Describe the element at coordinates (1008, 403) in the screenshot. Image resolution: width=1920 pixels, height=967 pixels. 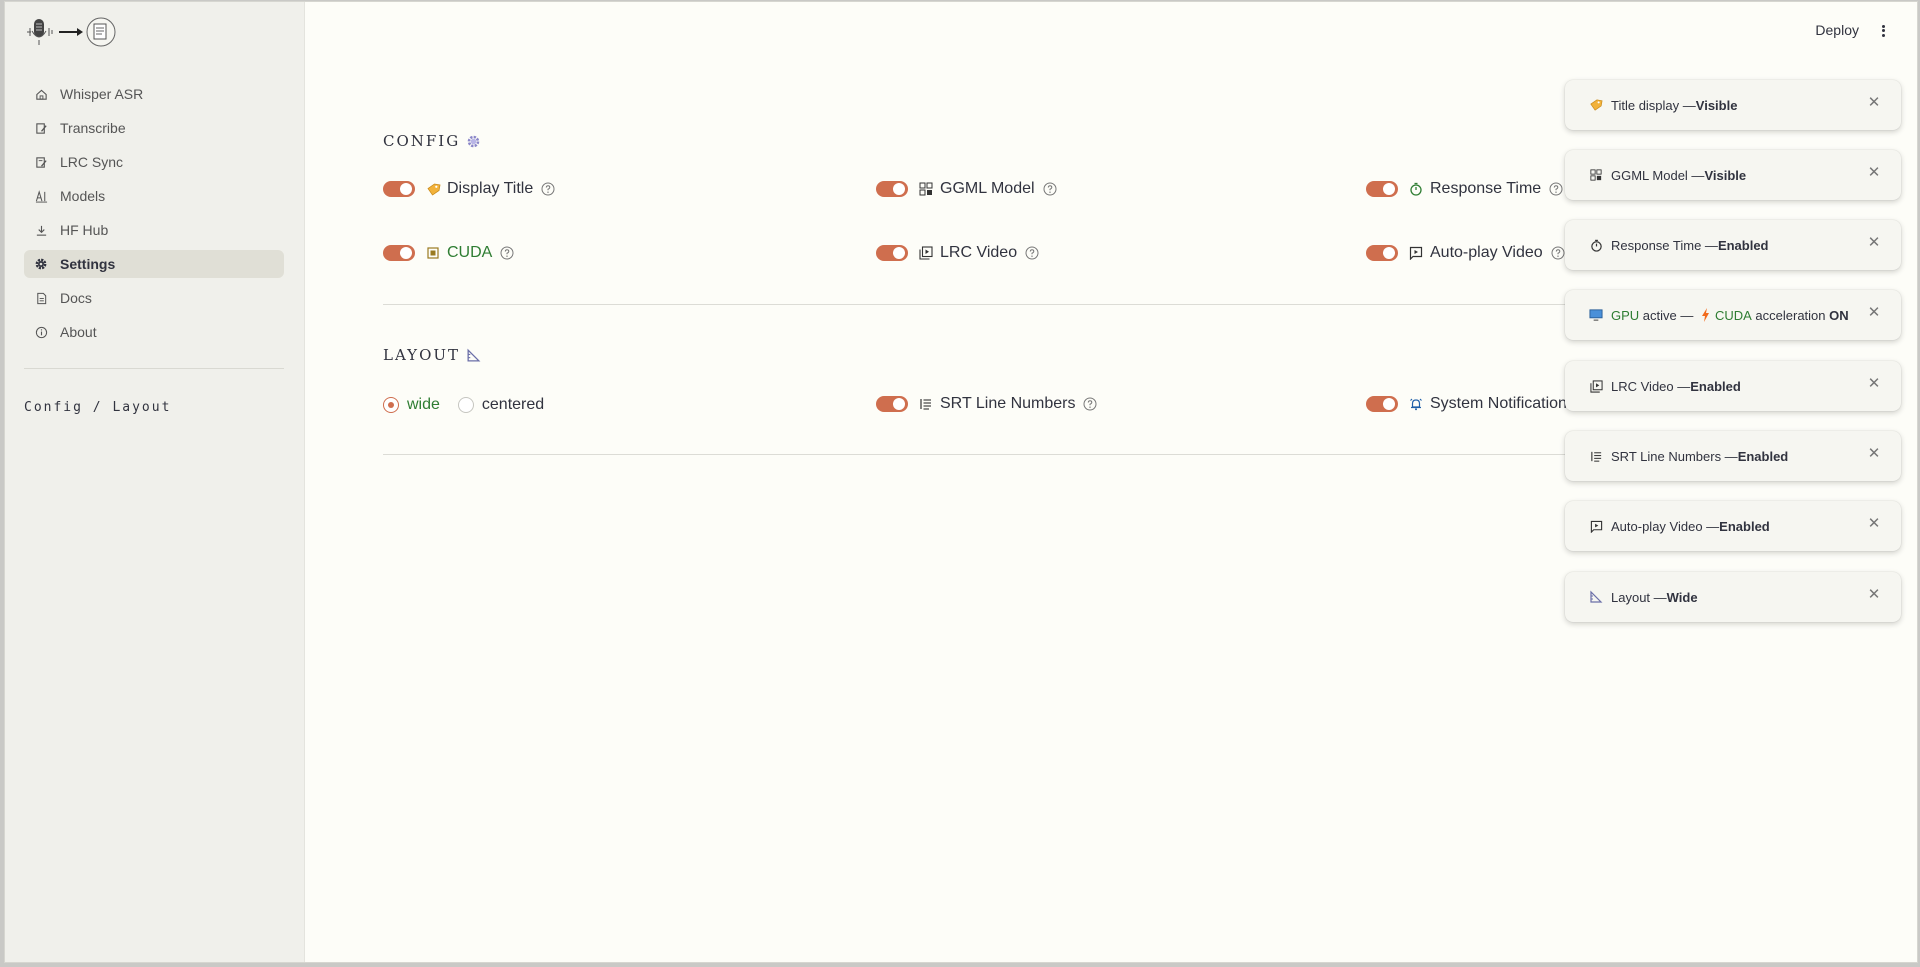
I see `option-label: SRT Line Numbers` at that location.